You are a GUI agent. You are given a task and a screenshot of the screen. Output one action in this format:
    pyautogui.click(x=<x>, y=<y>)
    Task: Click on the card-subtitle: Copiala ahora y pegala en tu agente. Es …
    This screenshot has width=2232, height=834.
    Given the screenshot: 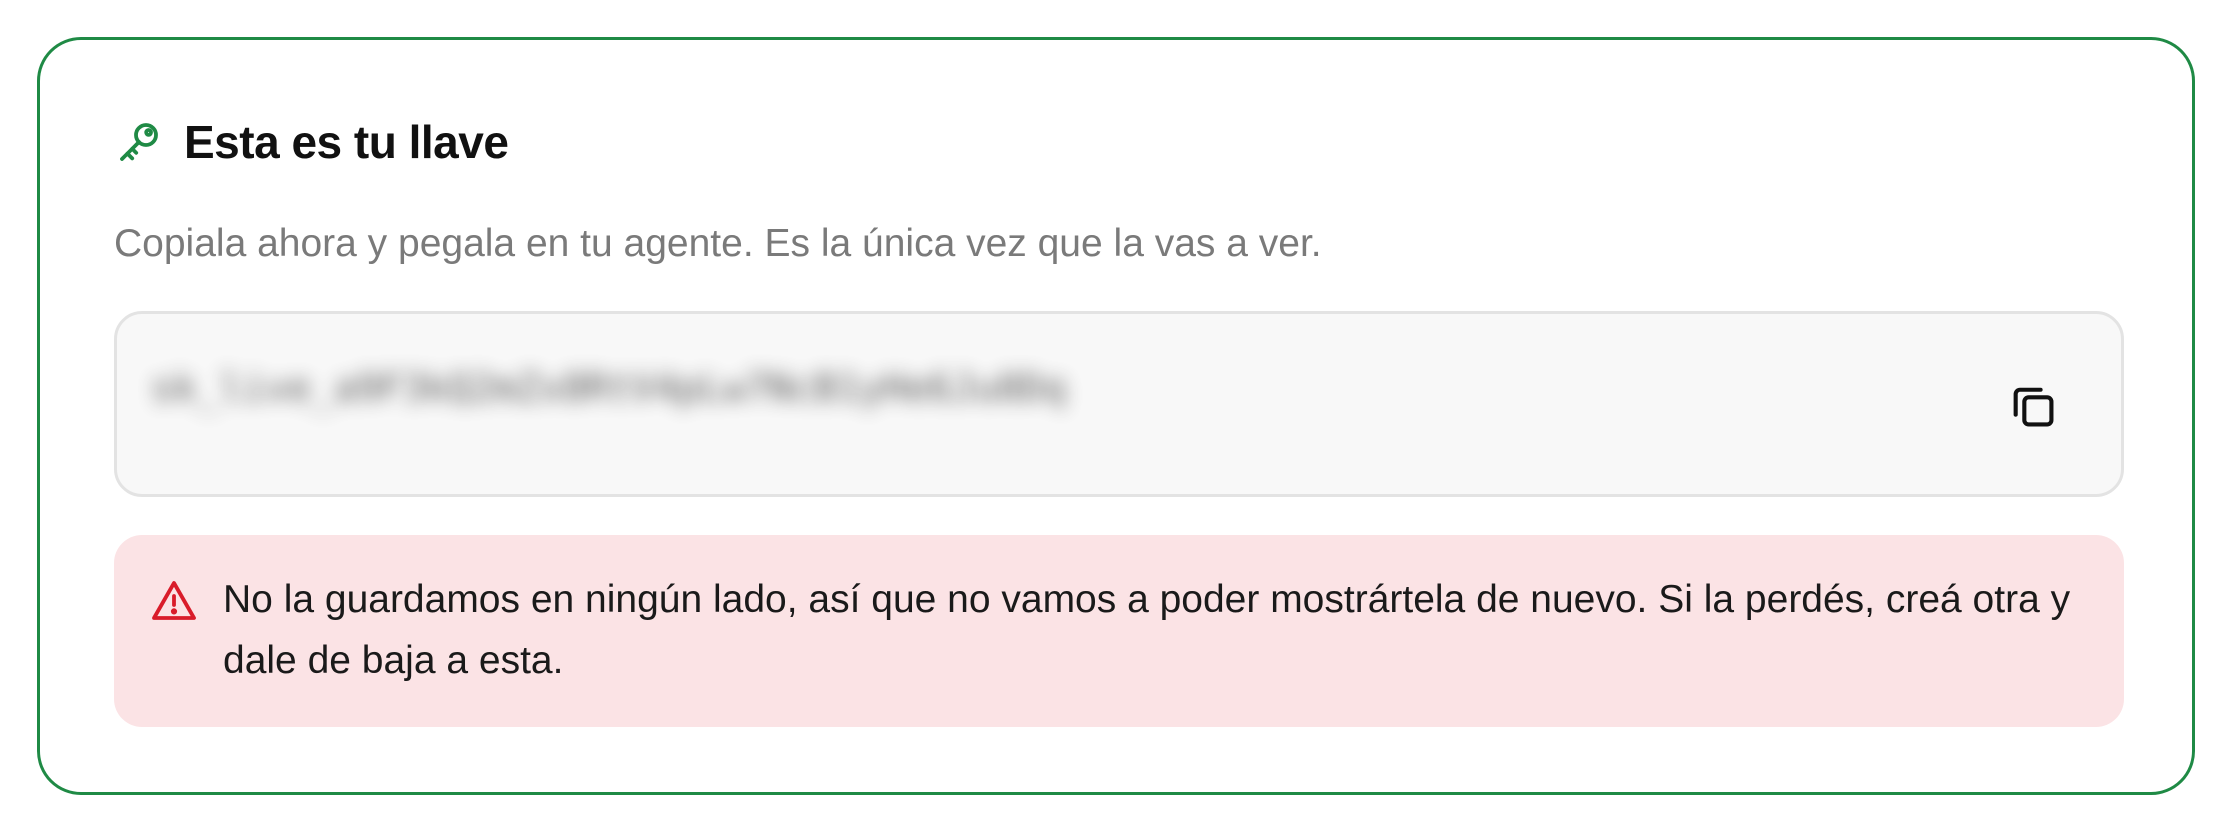 What is the action you would take?
    pyautogui.click(x=718, y=243)
    